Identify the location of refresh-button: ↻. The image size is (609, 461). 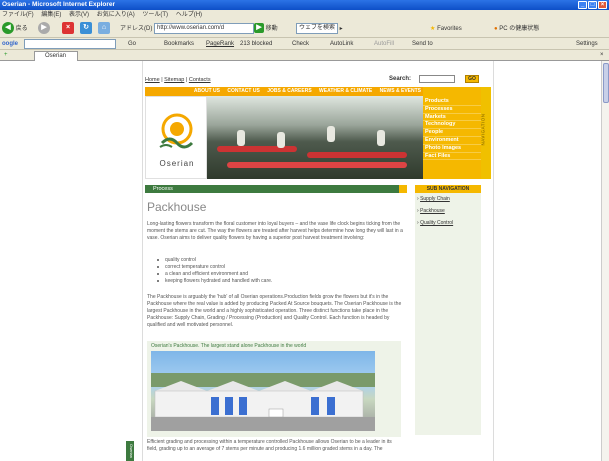
(86, 29).